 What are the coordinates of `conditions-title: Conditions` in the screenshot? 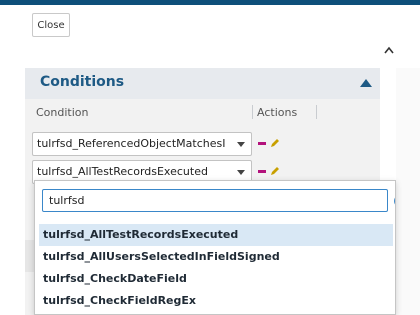 It's located at (82, 82).